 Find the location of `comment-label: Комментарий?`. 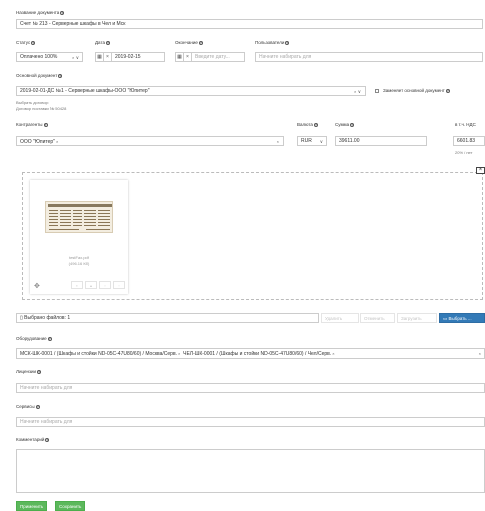

comment-label: Комментарий? is located at coordinates (33, 439).